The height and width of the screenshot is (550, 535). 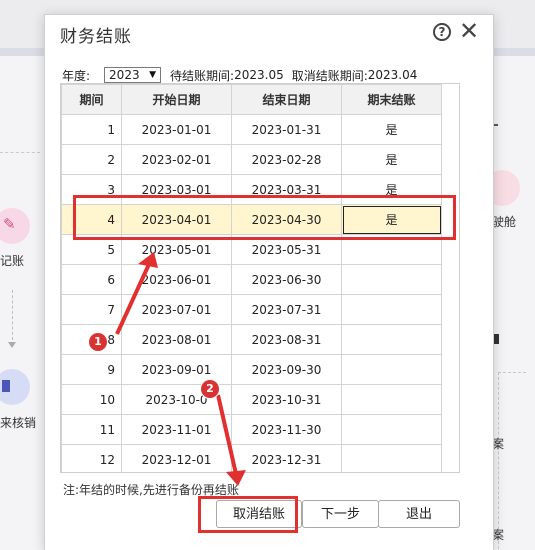 I want to click on end-date-cell: 2023-07-31, so click(x=286, y=309).